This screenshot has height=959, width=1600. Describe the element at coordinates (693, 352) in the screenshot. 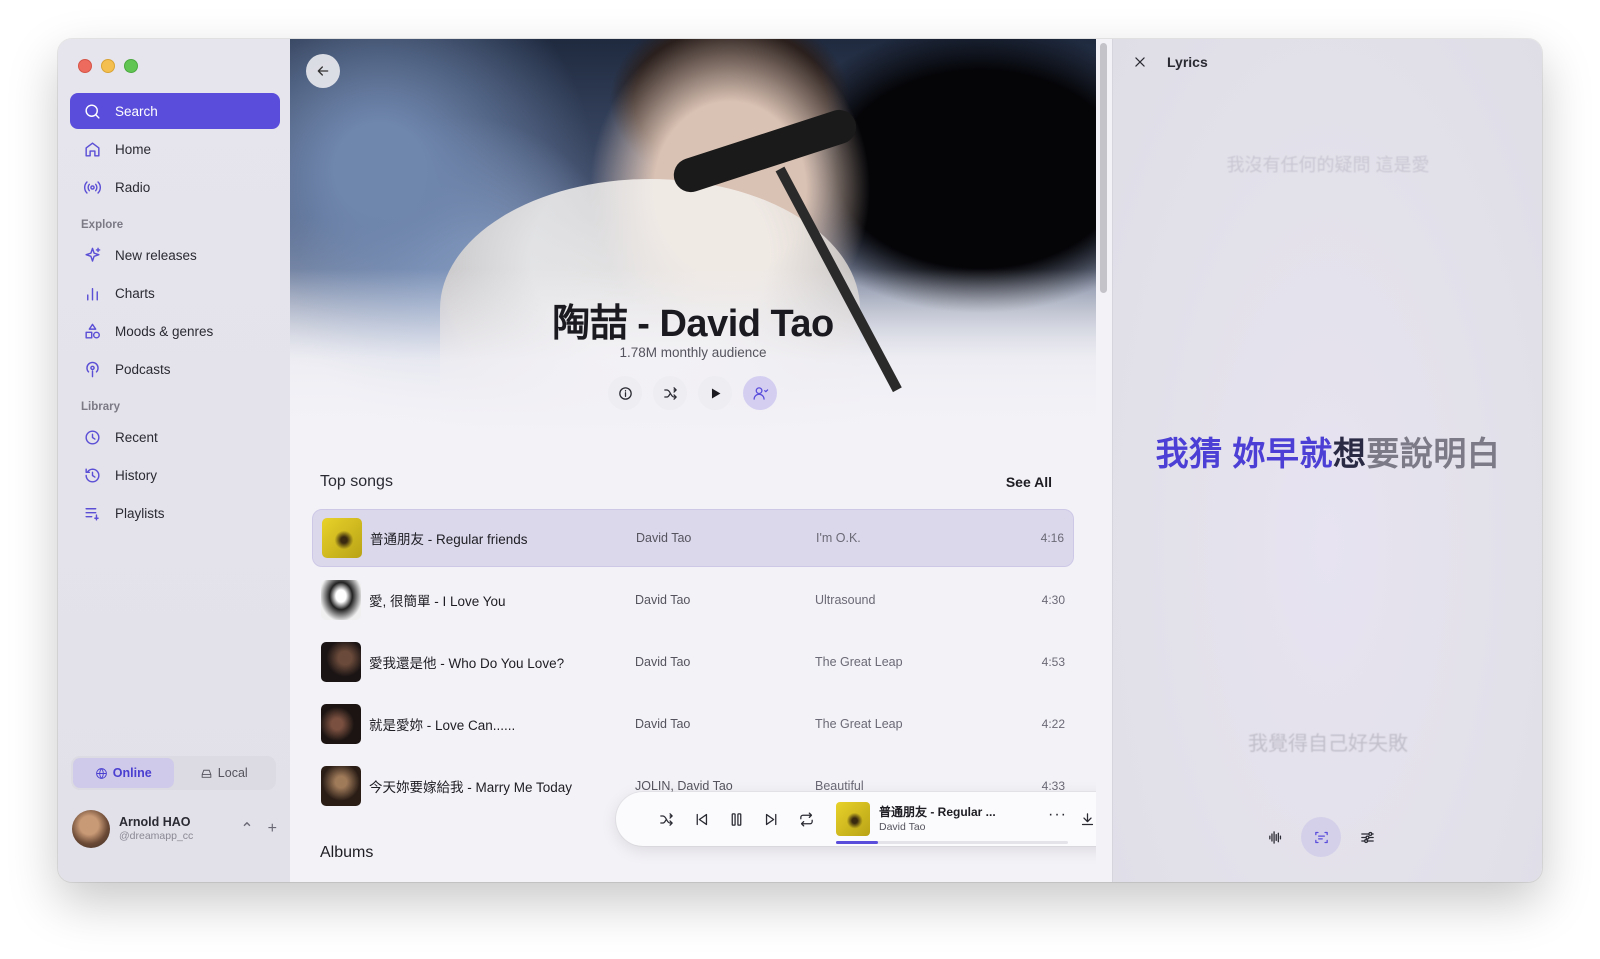

I see `monthly-audience: 1.78M monthly audience` at that location.